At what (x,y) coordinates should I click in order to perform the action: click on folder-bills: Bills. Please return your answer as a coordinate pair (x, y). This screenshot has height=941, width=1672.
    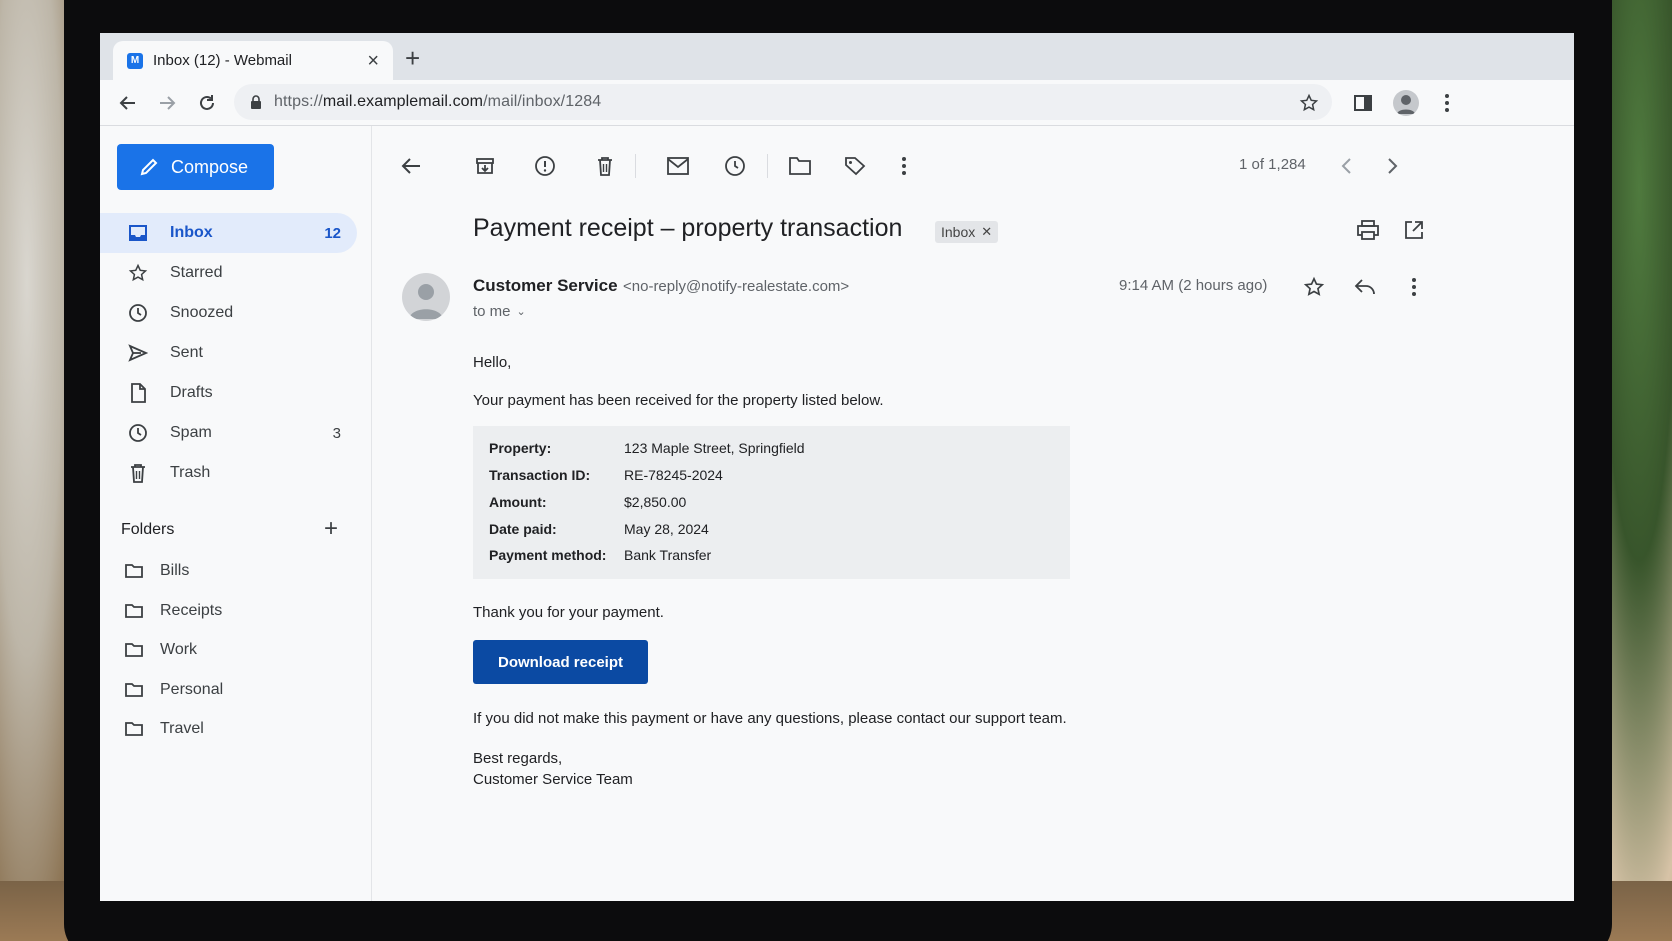
    Looking at the image, I should click on (228, 571).